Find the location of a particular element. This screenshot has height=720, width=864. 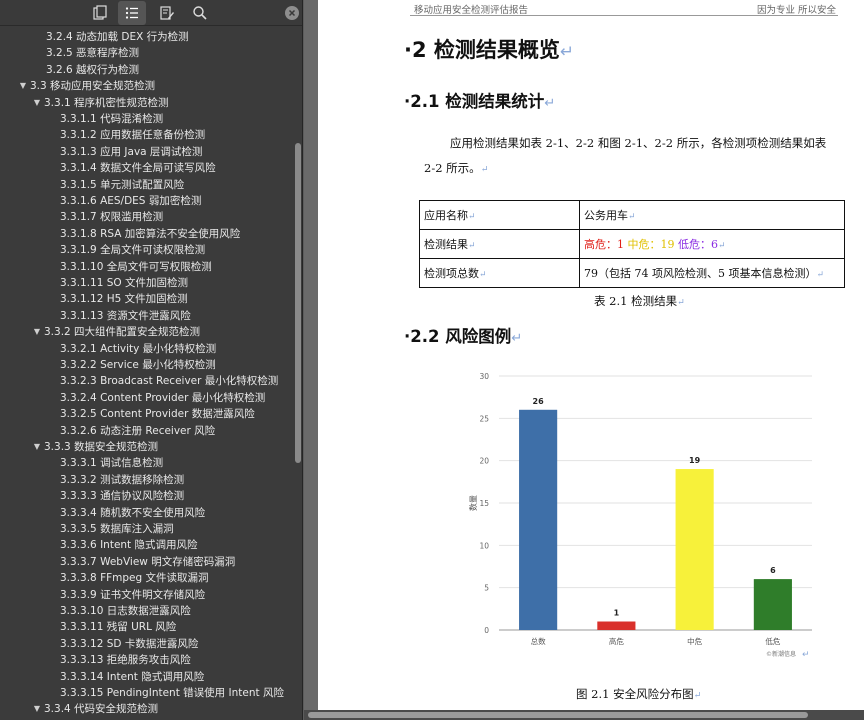

outline-item: 3.3.3.11 残留 URL 风险 is located at coordinates (146, 627).